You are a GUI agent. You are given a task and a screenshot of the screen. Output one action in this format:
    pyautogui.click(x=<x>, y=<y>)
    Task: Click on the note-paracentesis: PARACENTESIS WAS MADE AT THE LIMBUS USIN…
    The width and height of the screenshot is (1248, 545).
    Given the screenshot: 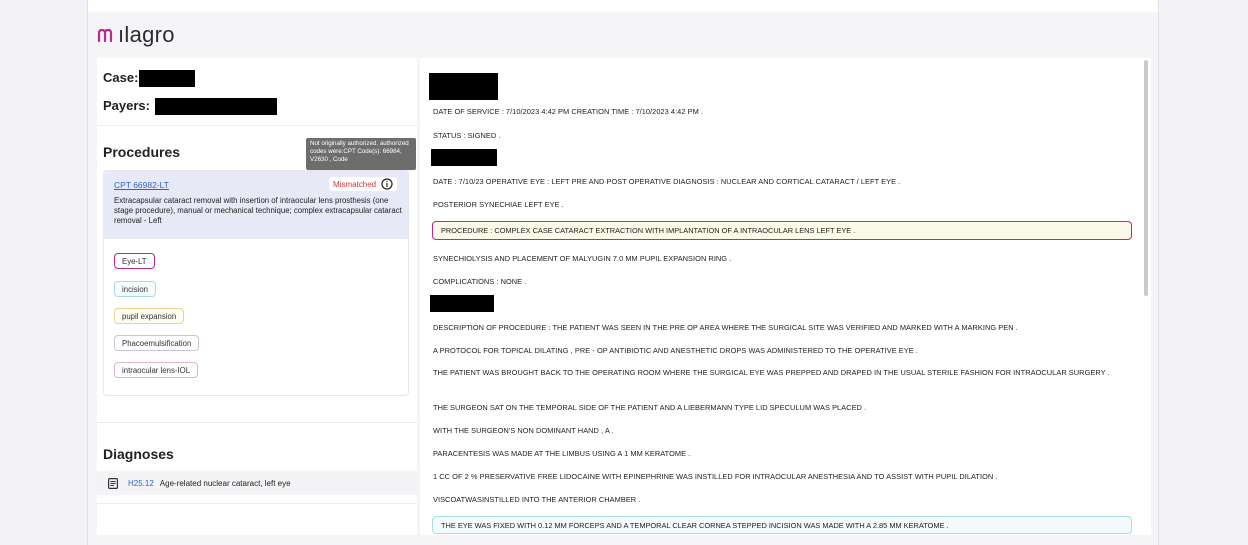 What is the action you would take?
    pyautogui.click(x=562, y=453)
    